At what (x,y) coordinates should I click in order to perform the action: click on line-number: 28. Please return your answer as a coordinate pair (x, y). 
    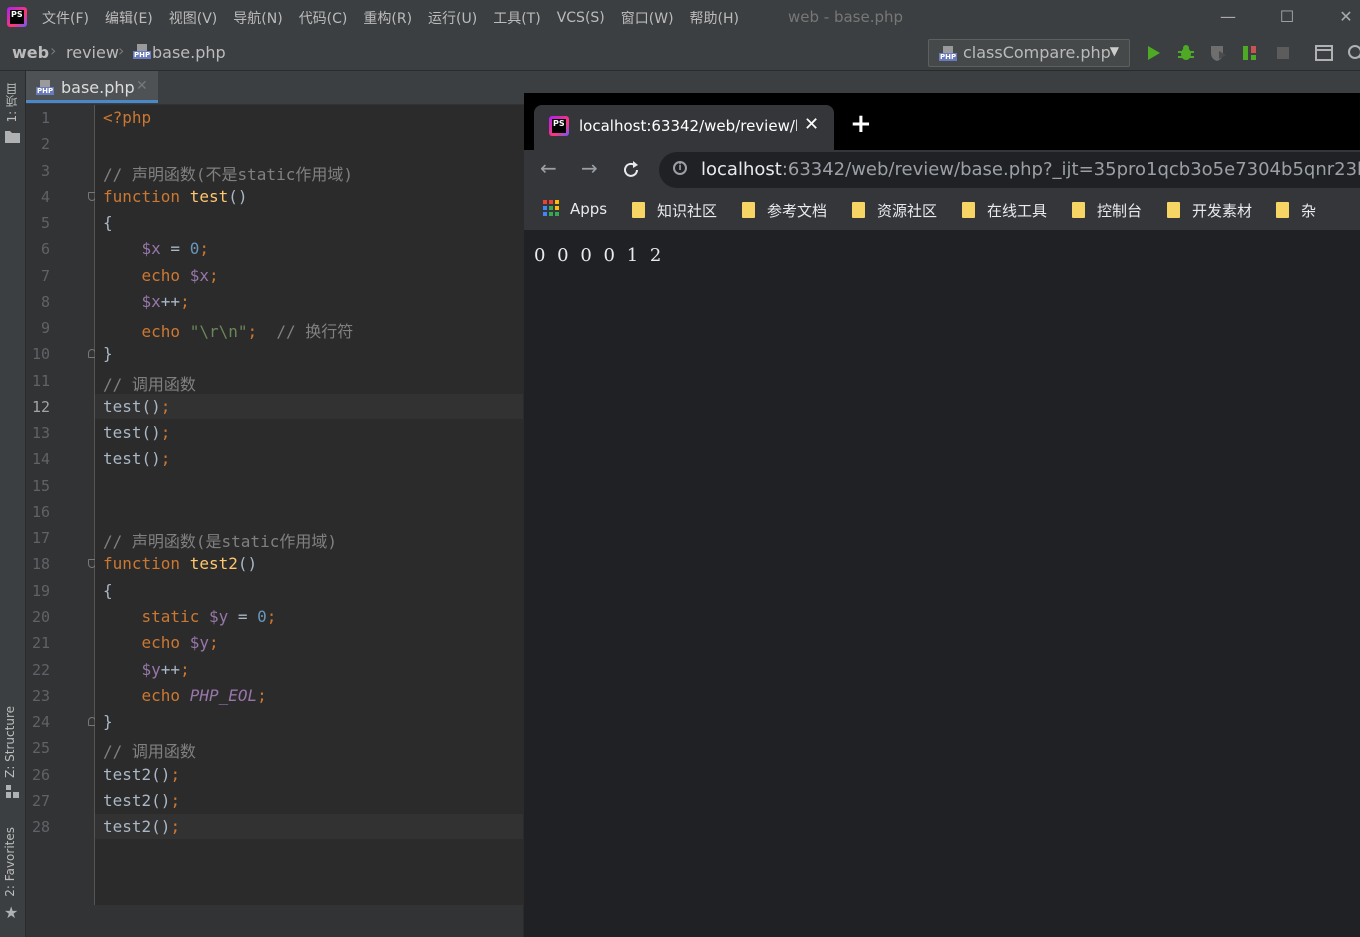
    Looking at the image, I should click on (40, 827).